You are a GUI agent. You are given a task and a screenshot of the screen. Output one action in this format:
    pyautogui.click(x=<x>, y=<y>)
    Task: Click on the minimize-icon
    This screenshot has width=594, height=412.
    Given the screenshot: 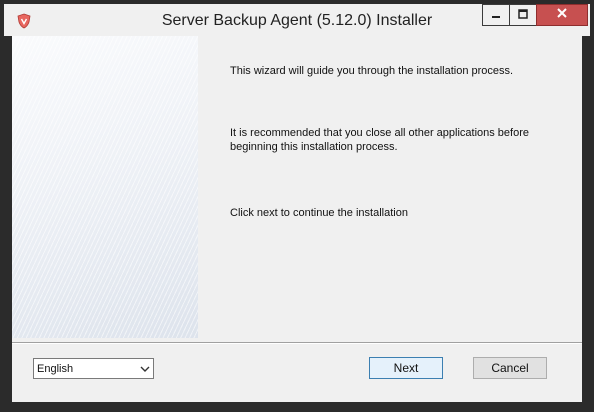 What is the action you would take?
    pyautogui.click(x=496, y=15)
    